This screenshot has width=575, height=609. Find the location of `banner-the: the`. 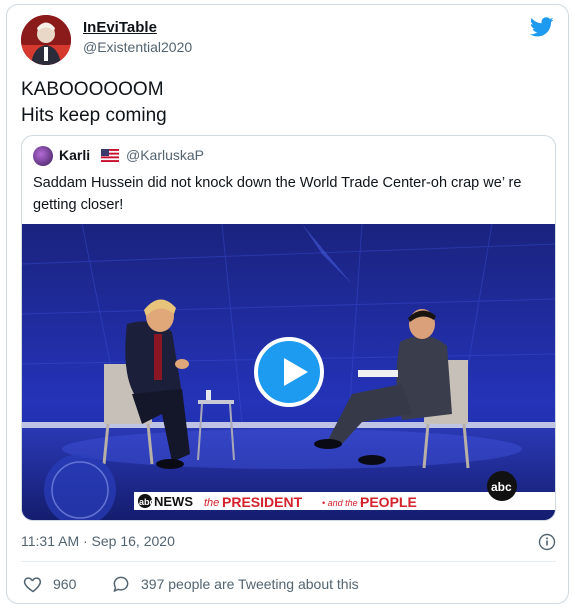

banner-the: the is located at coordinates (211, 503).